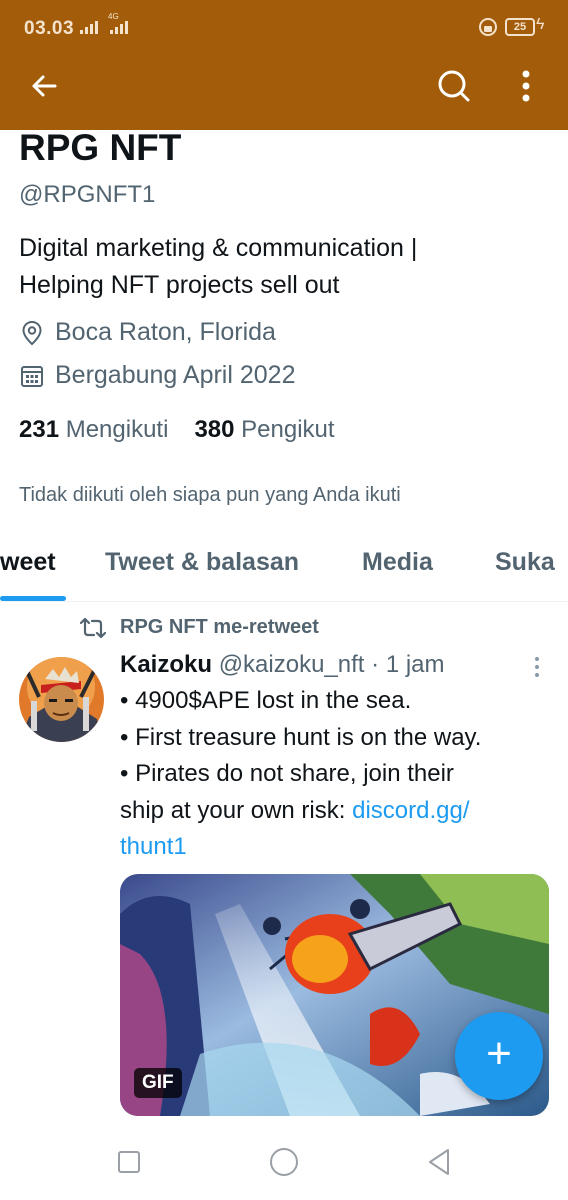 This screenshot has height=1200, width=568. What do you see at coordinates (100, 147) in the screenshot?
I see `profile-name: RPG NFT` at bounding box center [100, 147].